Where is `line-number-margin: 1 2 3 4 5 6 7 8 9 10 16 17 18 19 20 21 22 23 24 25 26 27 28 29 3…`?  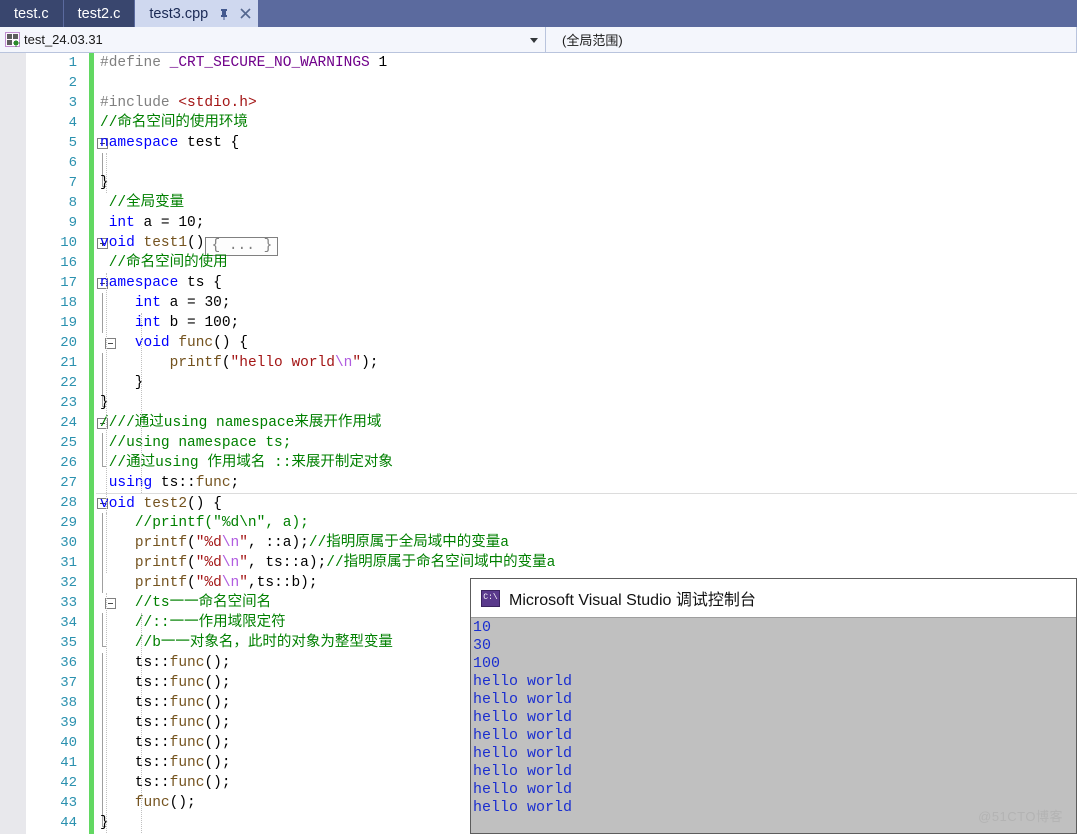
line-number-margin: 1 2 3 4 5 6 7 8 9 10 16 17 18 19 20 21 22 23 24 25 26 27 28 29 3… is located at coordinates (54, 443).